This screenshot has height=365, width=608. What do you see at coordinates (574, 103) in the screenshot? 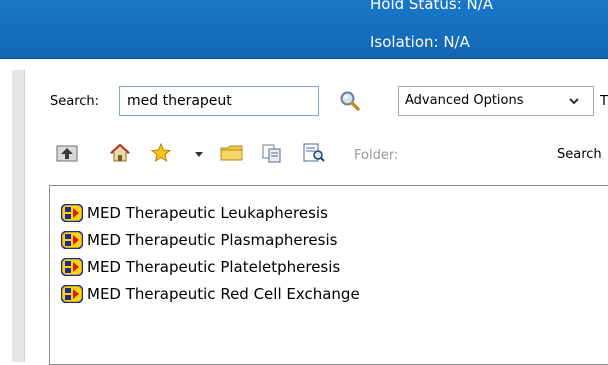
I see `chevron-down-icon` at bounding box center [574, 103].